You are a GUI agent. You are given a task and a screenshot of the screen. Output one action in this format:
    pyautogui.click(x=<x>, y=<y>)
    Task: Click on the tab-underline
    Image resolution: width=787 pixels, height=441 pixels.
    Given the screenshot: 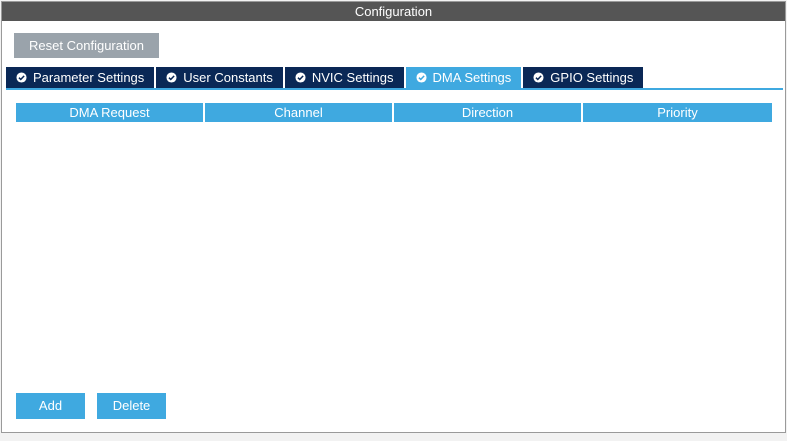 What is the action you would take?
    pyautogui.click(x=394, y=89)
    